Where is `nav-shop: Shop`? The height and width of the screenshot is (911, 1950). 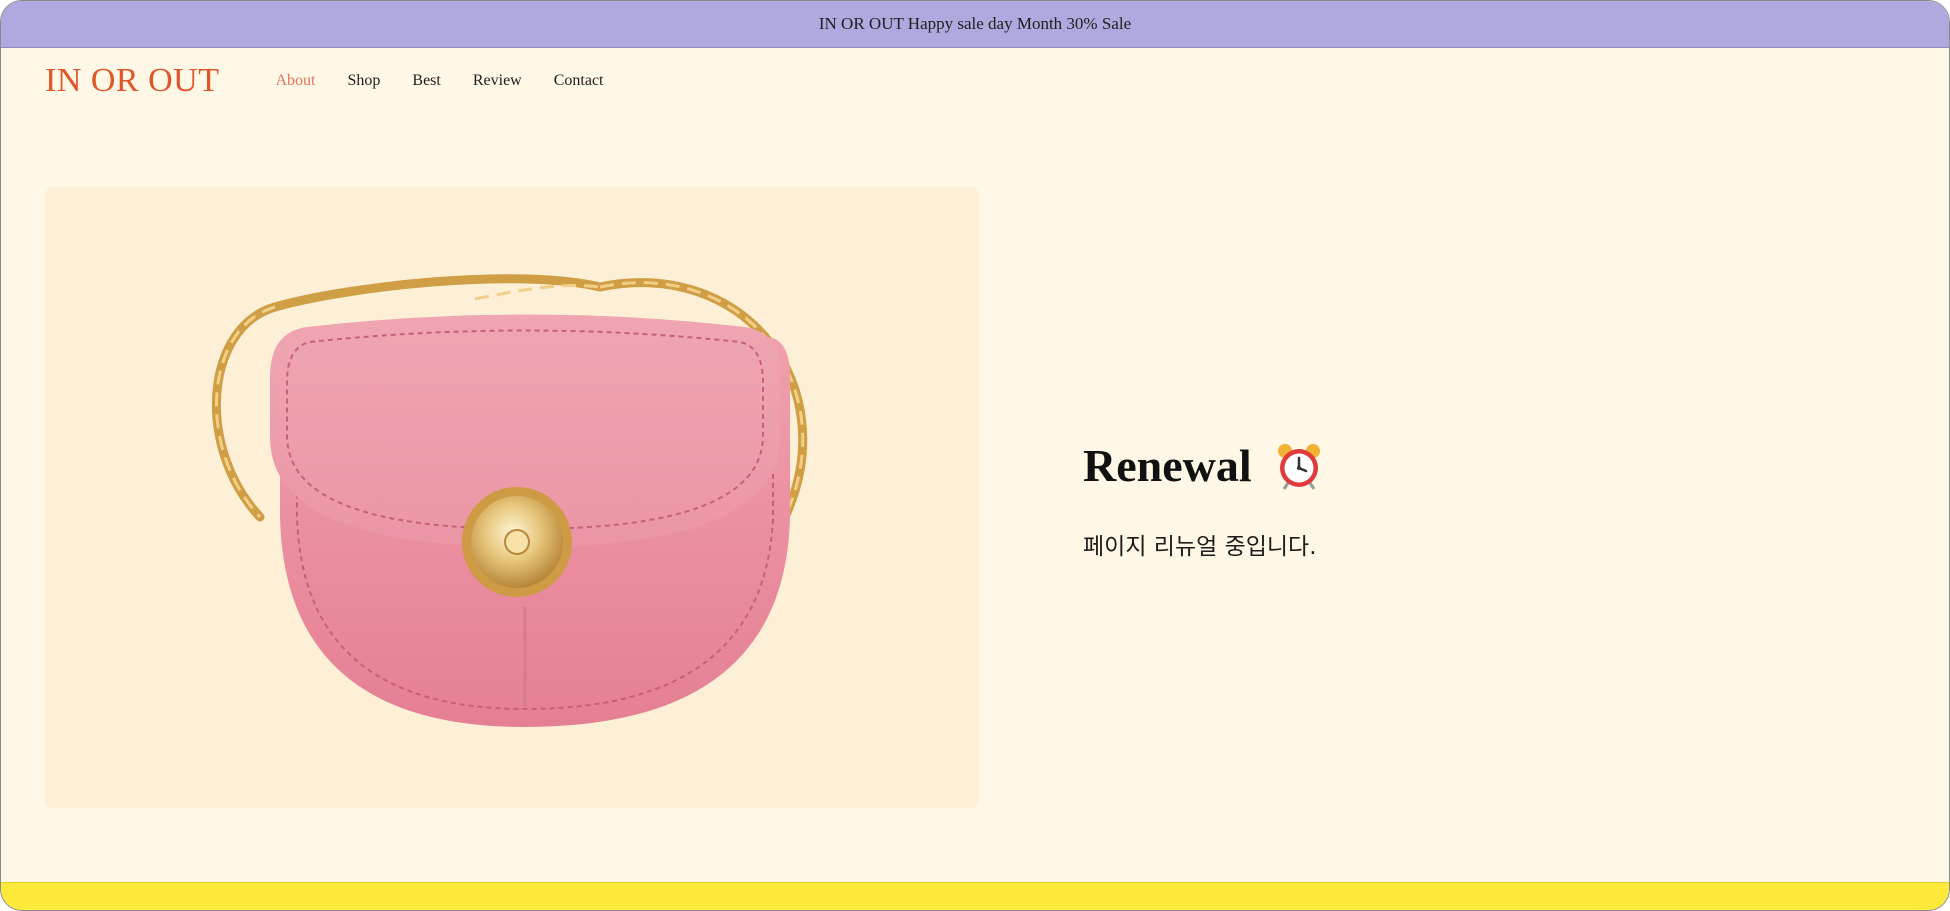
nav-shop: Shop is located at coordinates (363, 81).